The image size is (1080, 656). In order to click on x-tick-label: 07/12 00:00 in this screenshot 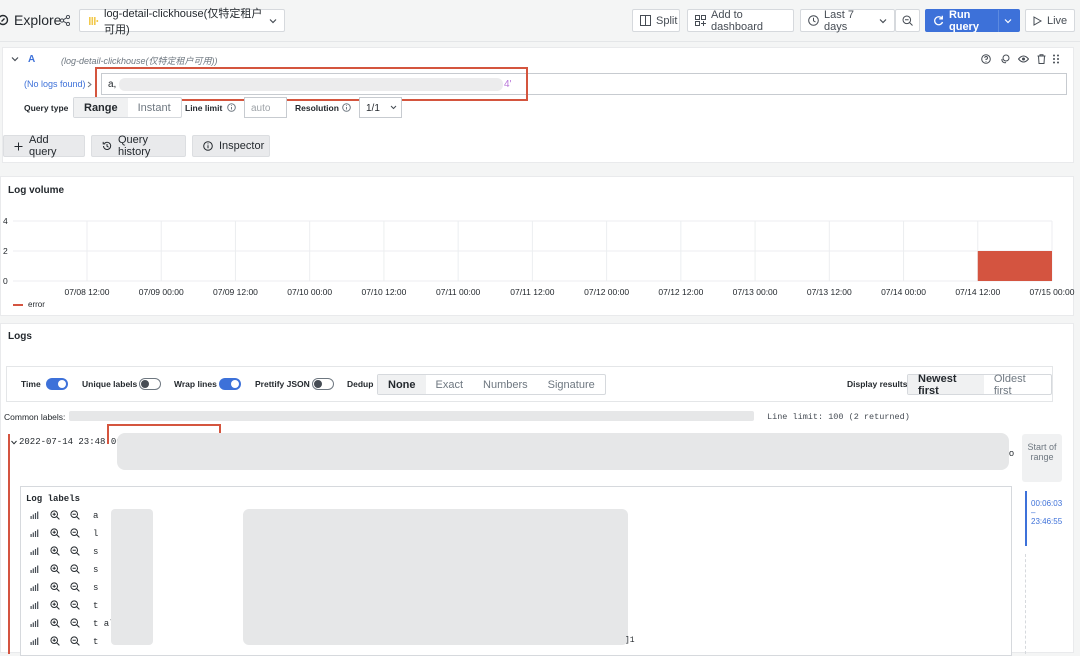, I will do `click(606, 292)`.